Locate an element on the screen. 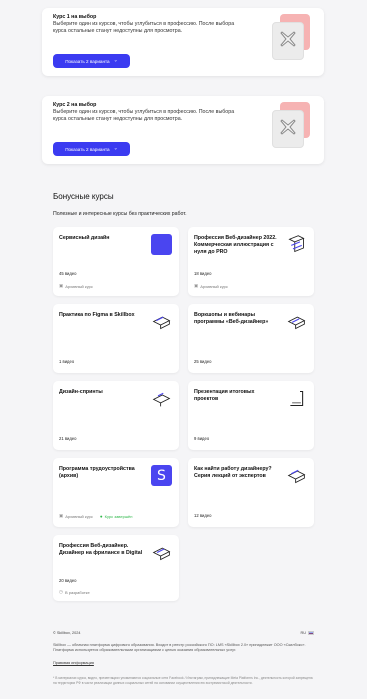 Image resolution: width=367 pixels, height=699 pixels. course-card: Сервисный дизайн 45 видео ▣ Архивный курс is located at coordinates (116, 261).